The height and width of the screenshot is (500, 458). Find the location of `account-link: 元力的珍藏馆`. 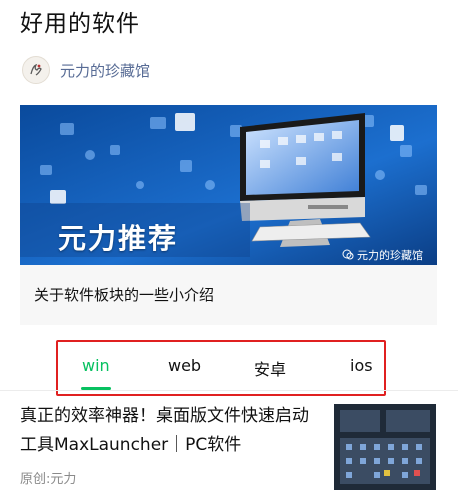

account-link: 元力的珍藏馆 is located at coordinates (86, 70).